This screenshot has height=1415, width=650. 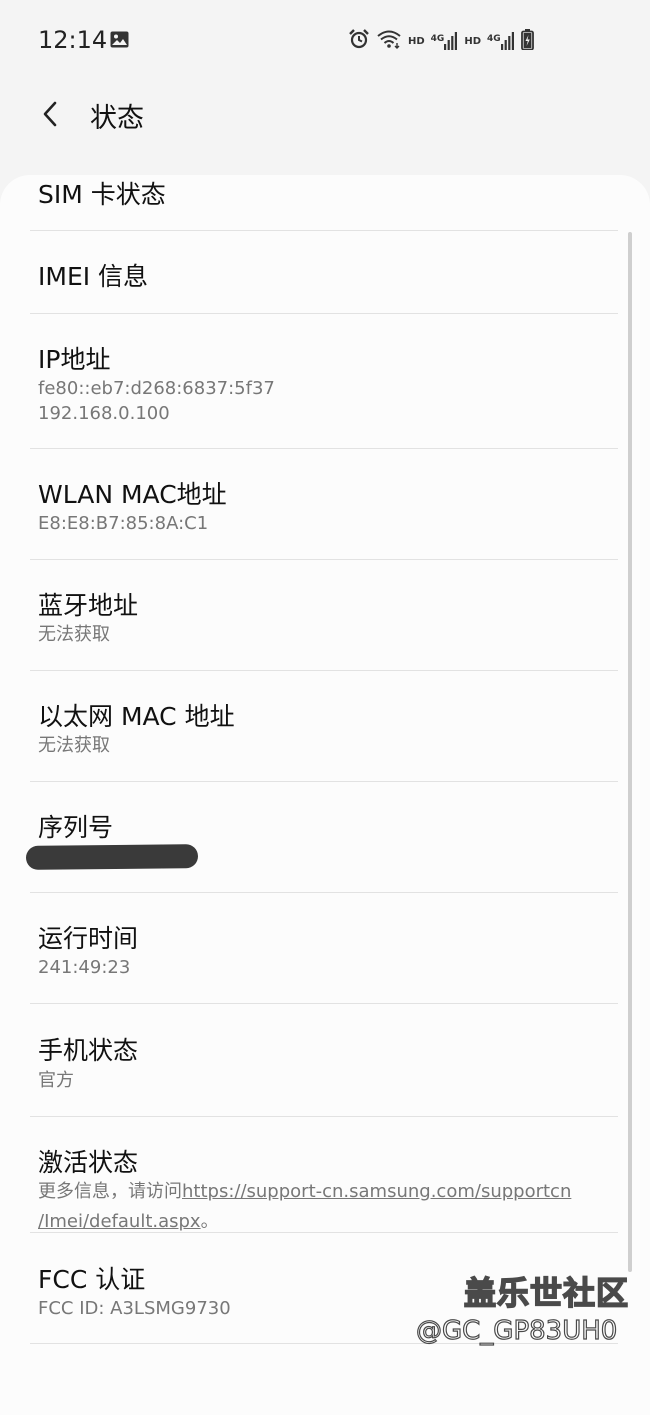 What do you see at coordinates (119, 41) in the screenshot?
I see `gallery-notification-icon` at bounding box center [119, 41].